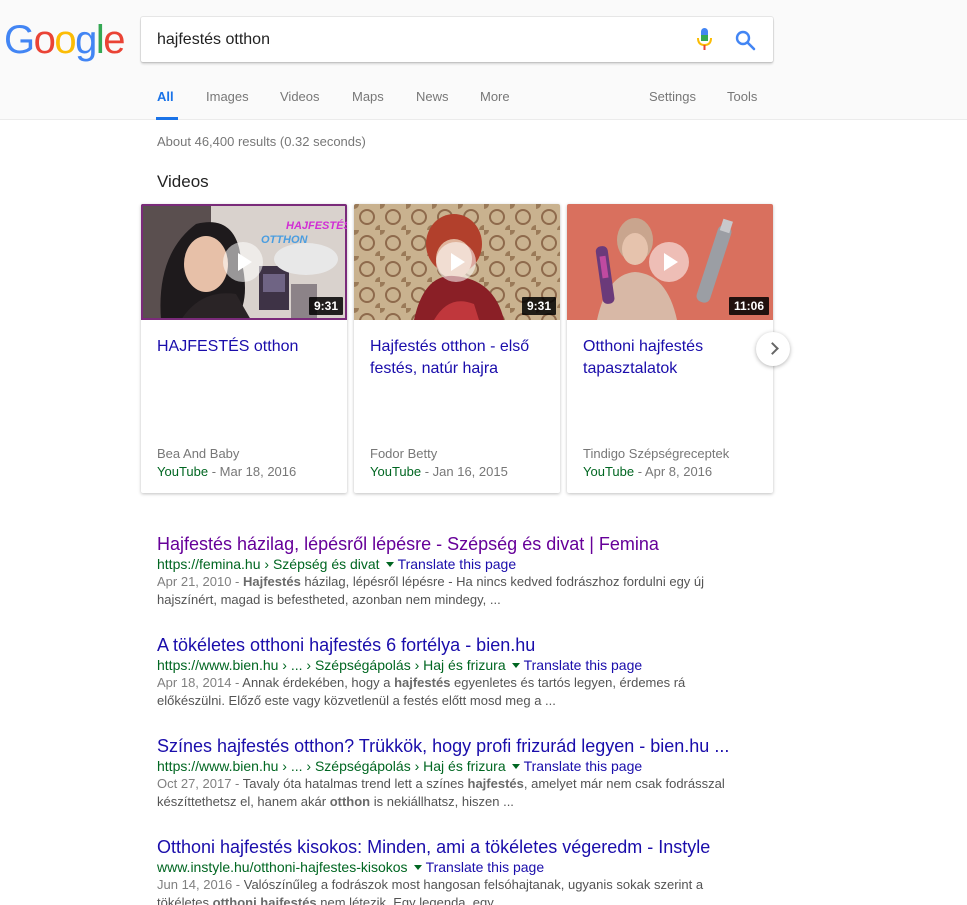 This screenshot has height=905, width=967. I want to click on video-source: YouTube - Jan 16, 2015, so click(439, 471).